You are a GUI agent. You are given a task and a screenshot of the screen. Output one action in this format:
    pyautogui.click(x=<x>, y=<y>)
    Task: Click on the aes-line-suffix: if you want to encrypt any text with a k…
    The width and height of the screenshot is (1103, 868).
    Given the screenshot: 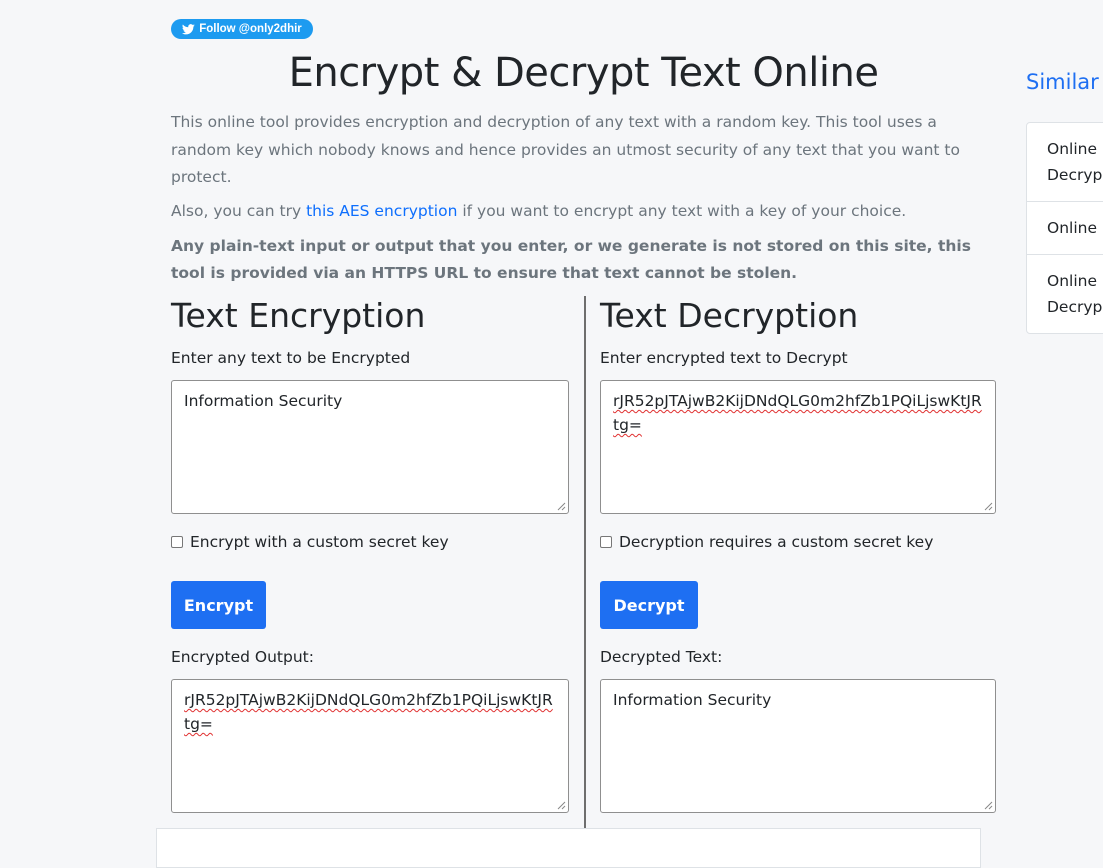 What is the action you would take?
    pyautogui.click(x=682, y=211)
    